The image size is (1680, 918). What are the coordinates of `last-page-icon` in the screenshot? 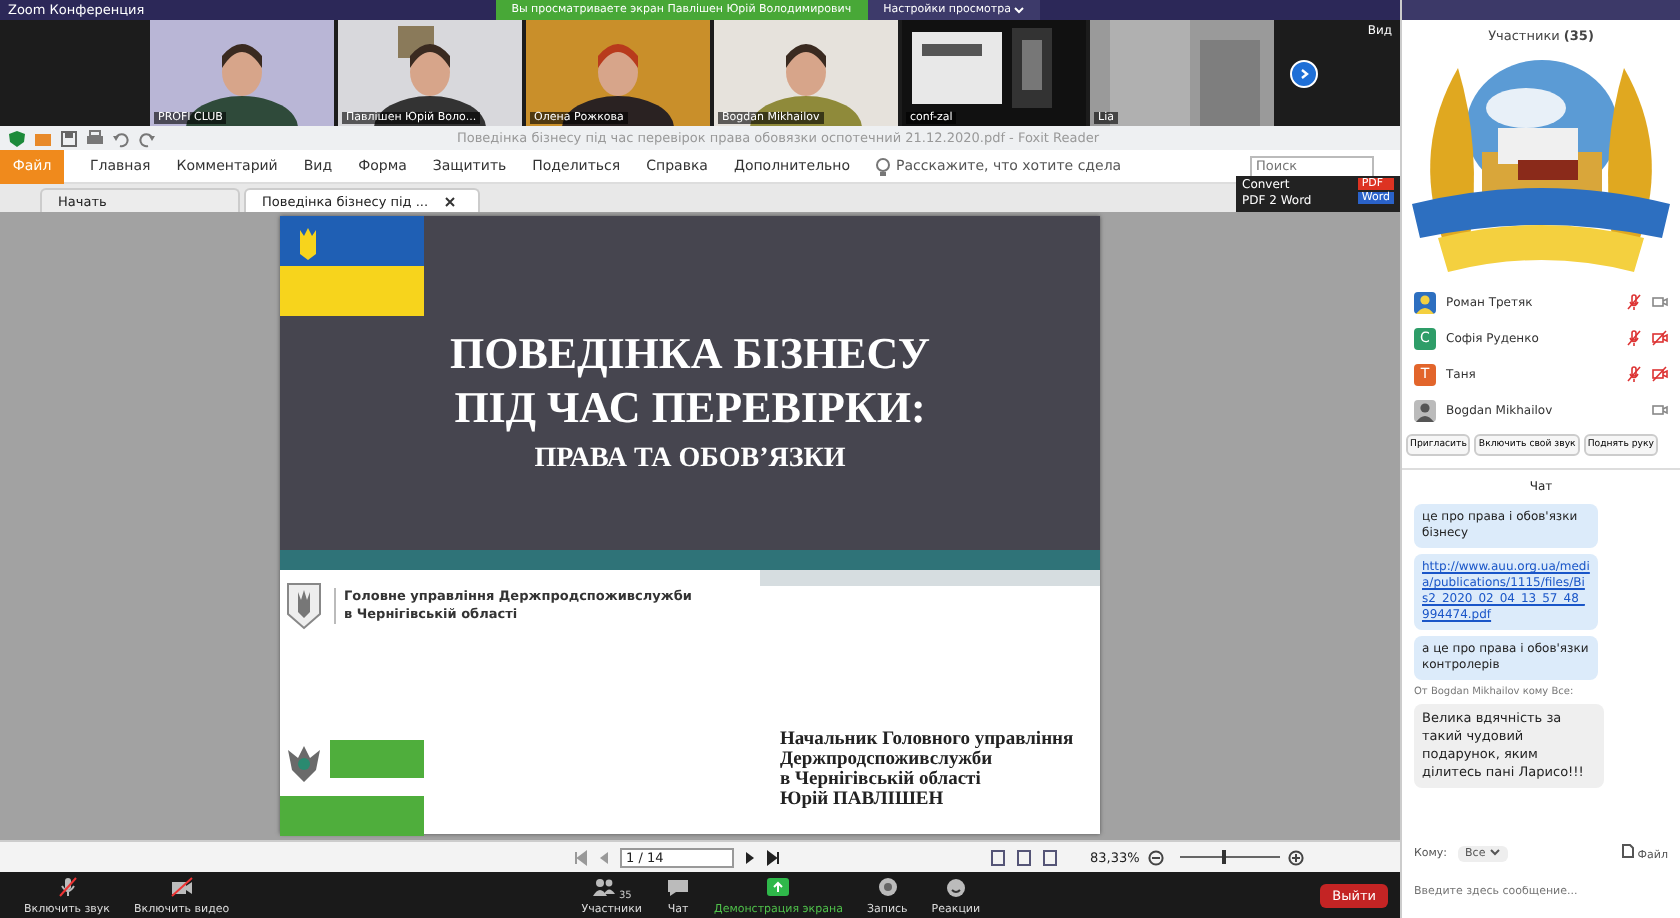 It's located at (774, 857).